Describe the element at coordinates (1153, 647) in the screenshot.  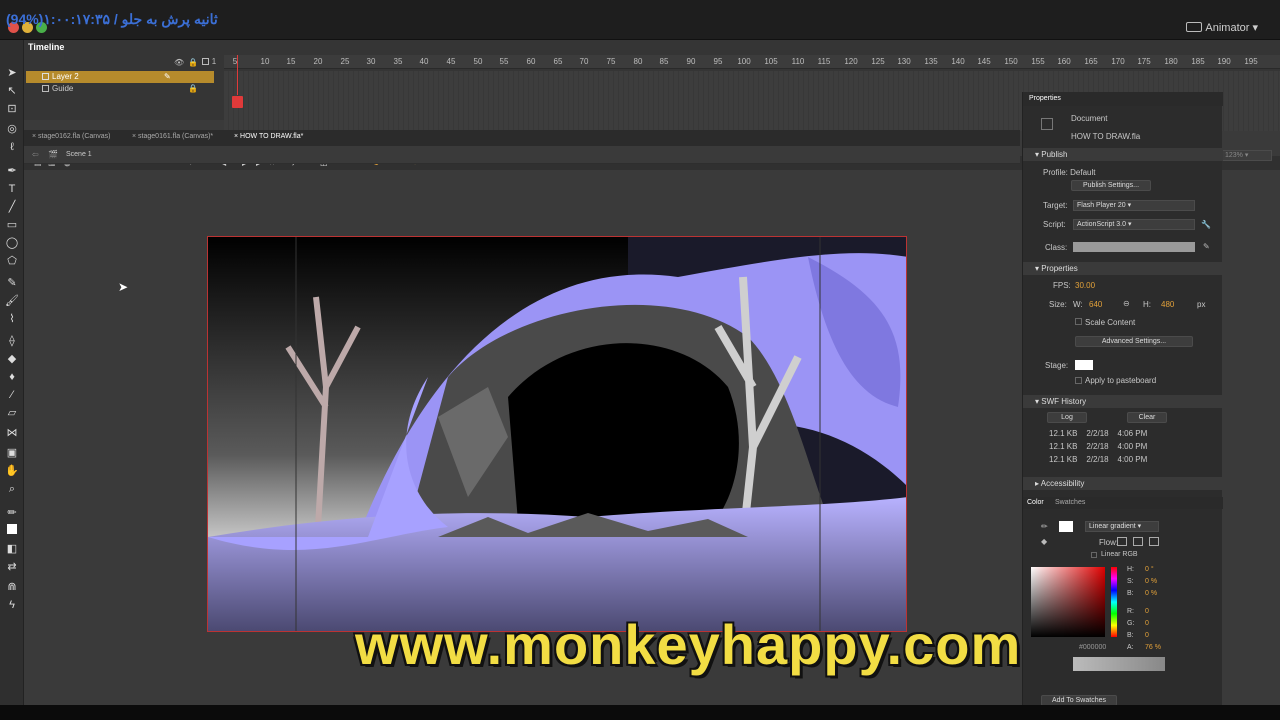
I see `alpha-value: 76 %` at that location.